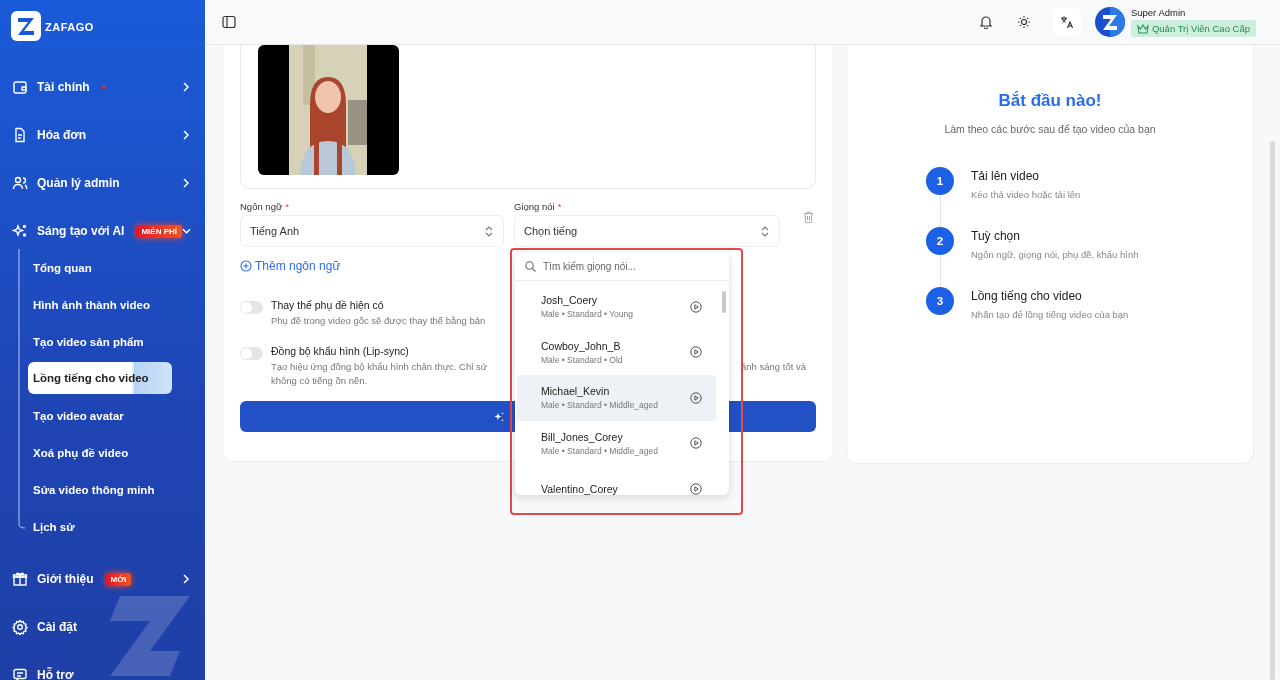 Image resolution: width=1280 pixels, height=680 pixels. Describe the element at coordinates (57, 627) in the screenshot. I see `sidebar-item-label: Cài đặt` at that location.